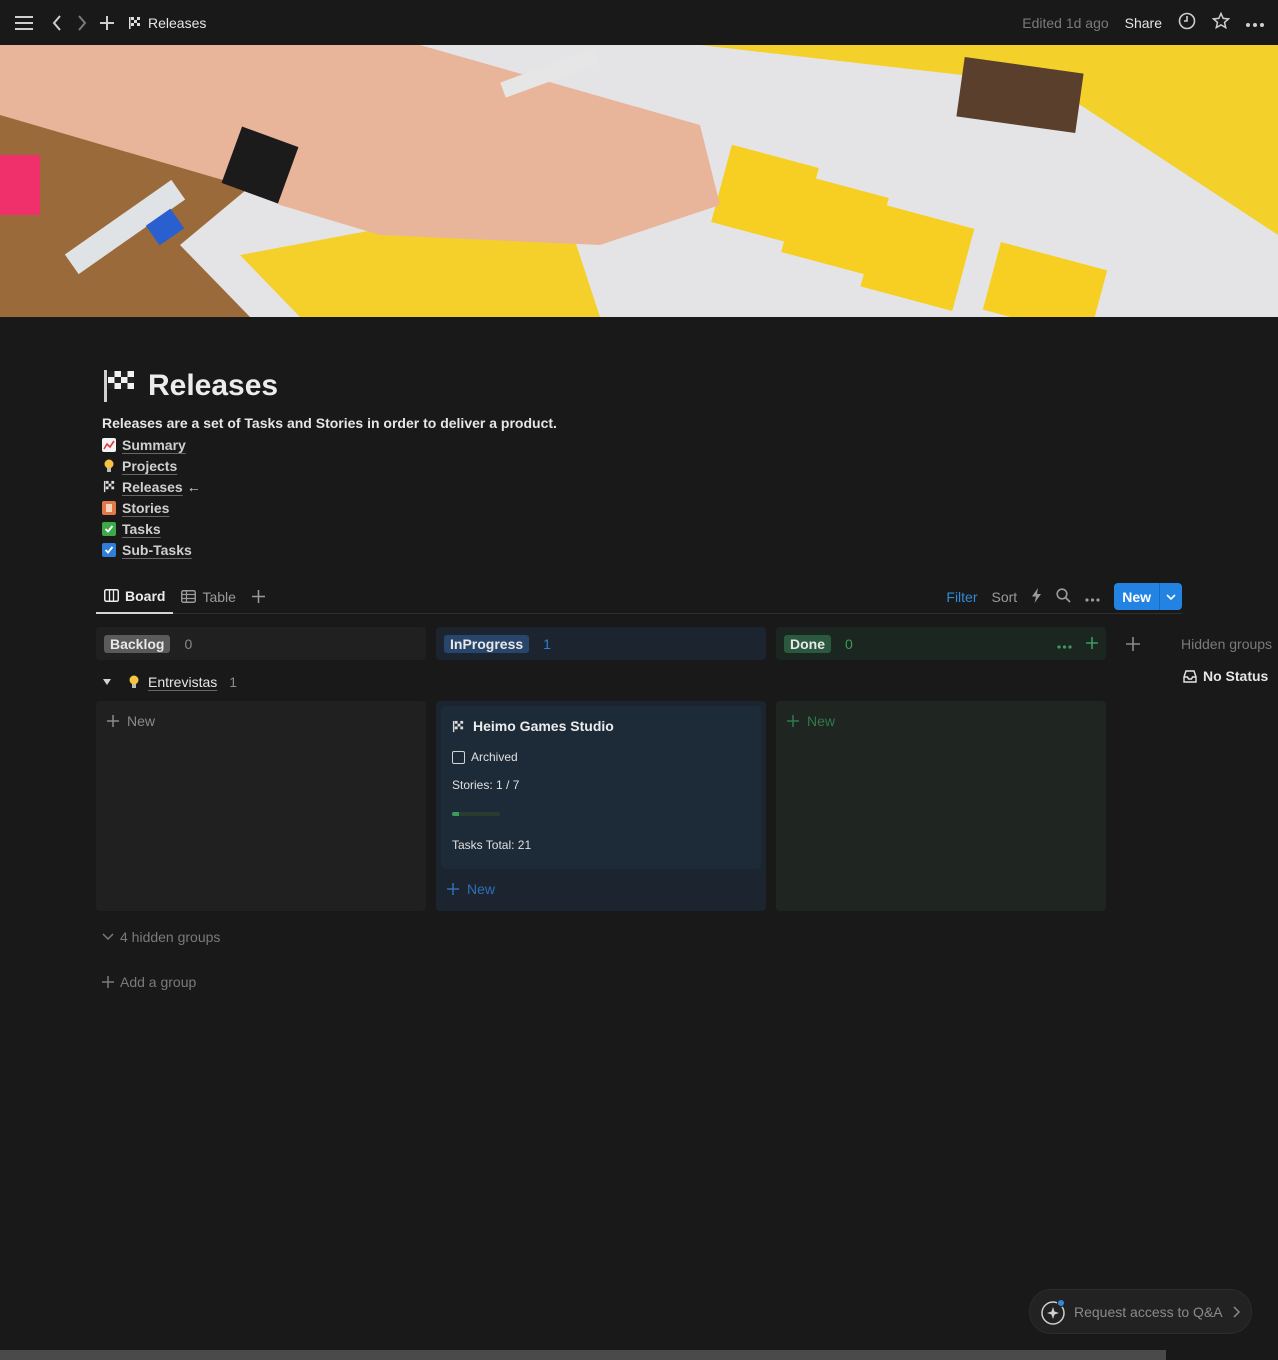 The width and height of the screenshot is (1278, 1360). I want to click on view-bar: Board Table Filter Sort New, so click(639, 597).